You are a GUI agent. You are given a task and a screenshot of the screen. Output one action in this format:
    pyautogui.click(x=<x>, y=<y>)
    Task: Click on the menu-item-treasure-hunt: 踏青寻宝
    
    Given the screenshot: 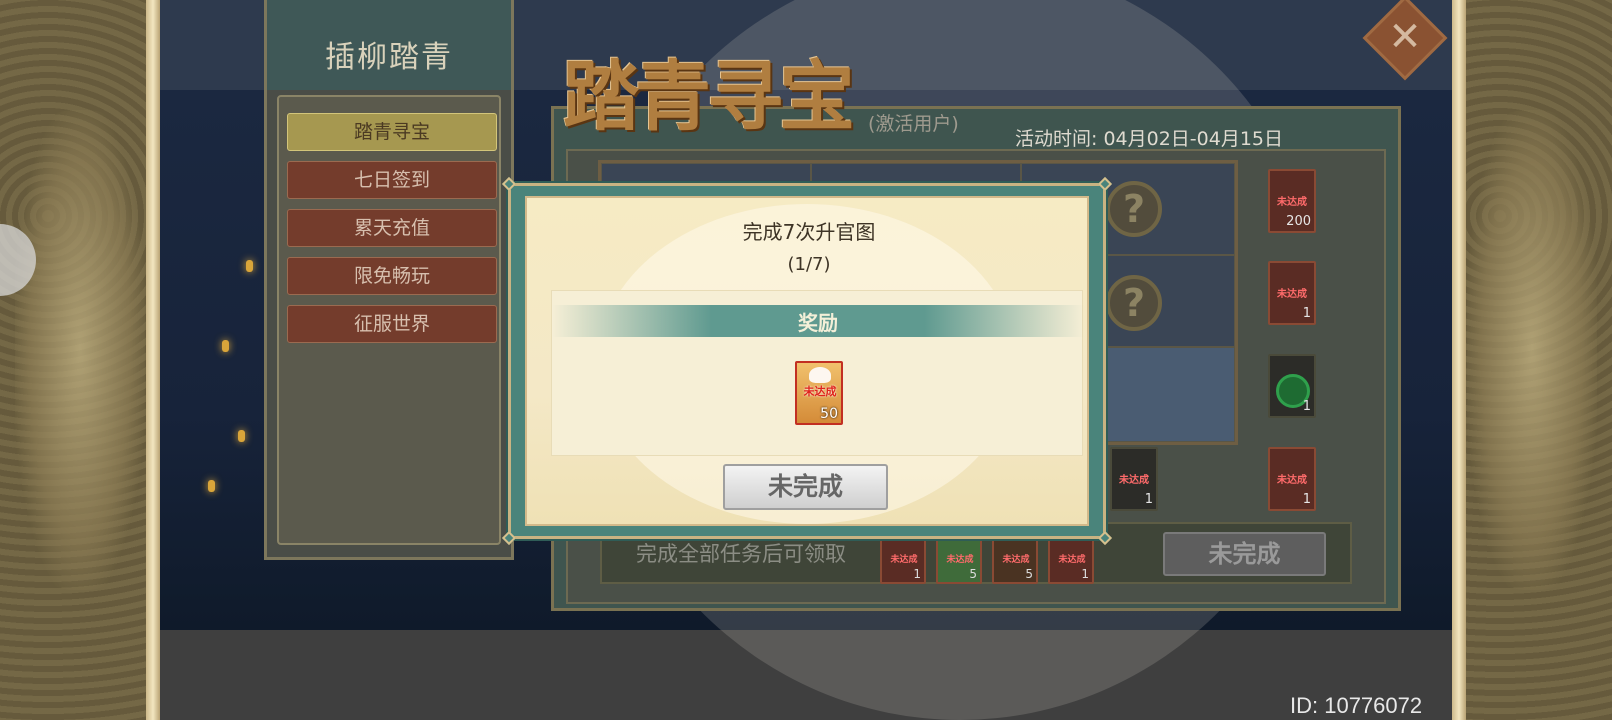 What is the action you would take?
    pyautogui.click(x=392, y=132)
    